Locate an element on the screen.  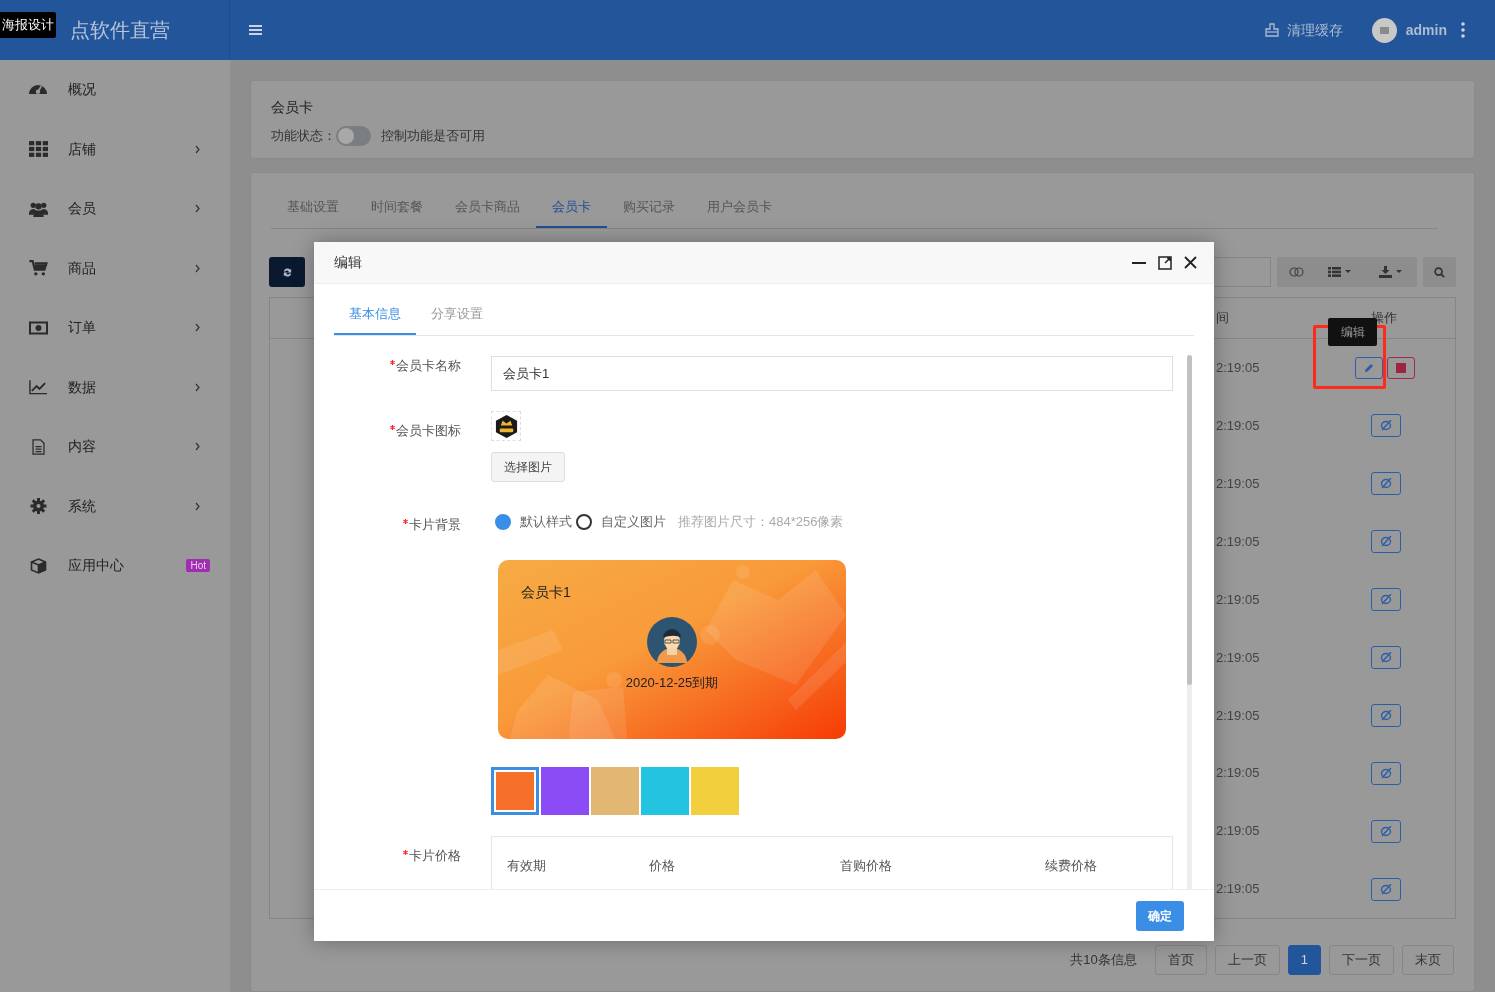
refresh-button is located at coordinates (287, 272).